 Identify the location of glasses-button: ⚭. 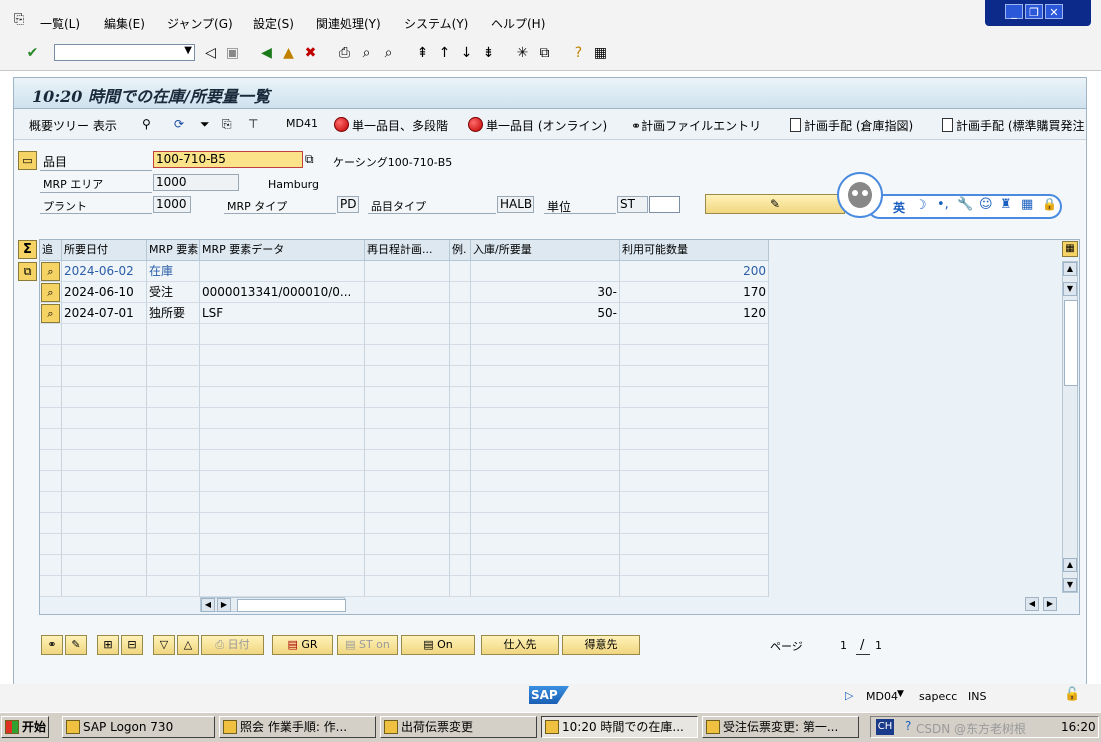
(52, 645).